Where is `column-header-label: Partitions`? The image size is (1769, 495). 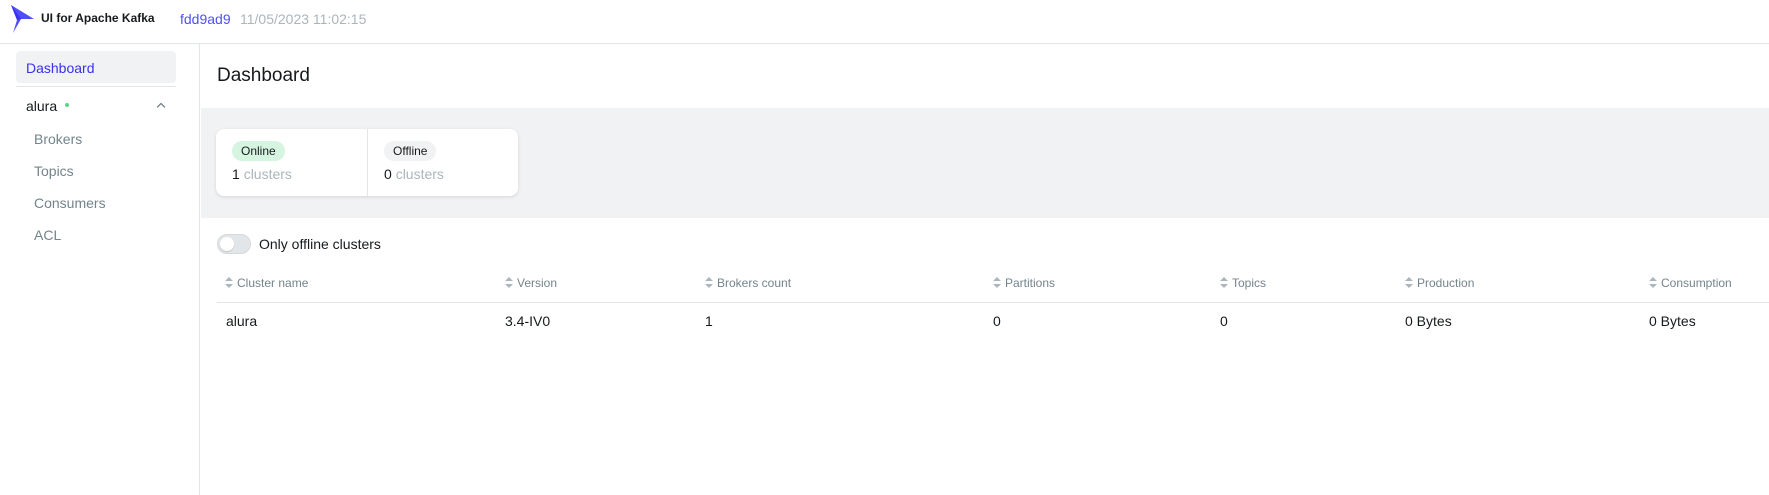
column-header-label: Partitions is located at coordinates (1030, 283).